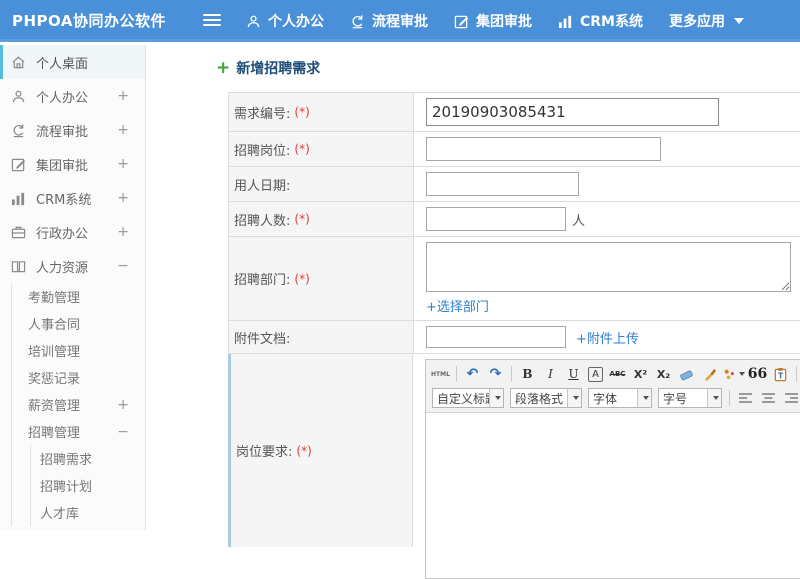 The width and height of the screenshot is (800, 579). Describe the element at coordinates (72, 232) in the screenshot. I see `sidebar-item-admin-office: 行政办公 +` at that location.